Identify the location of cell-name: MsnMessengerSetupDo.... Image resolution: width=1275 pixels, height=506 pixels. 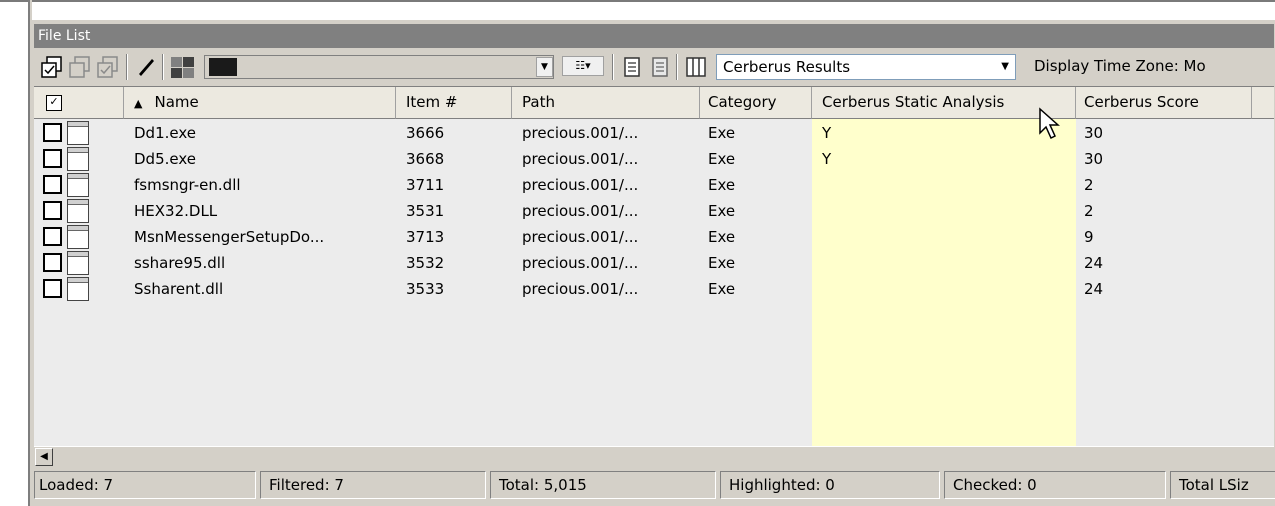
(229, 237).